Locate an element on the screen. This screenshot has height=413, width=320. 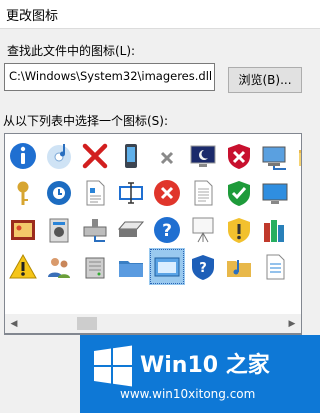
scanner-icon is located at coordinates (131, 229).